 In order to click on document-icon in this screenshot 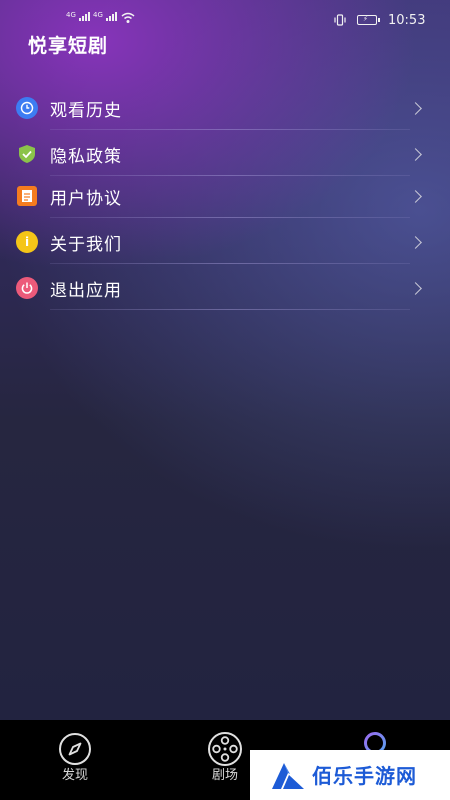, I will do `click(27, 196)`.